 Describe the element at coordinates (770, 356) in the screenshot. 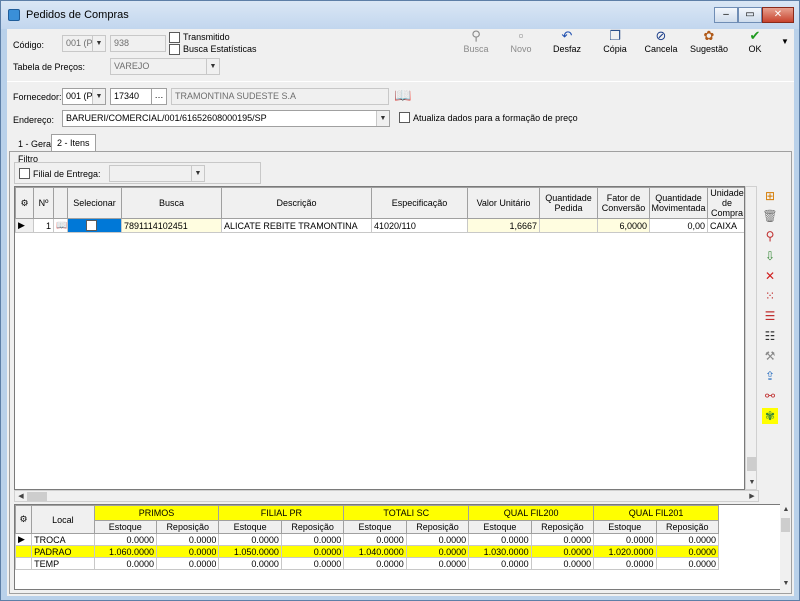

I see `tools-icon: ⚒` at that location.